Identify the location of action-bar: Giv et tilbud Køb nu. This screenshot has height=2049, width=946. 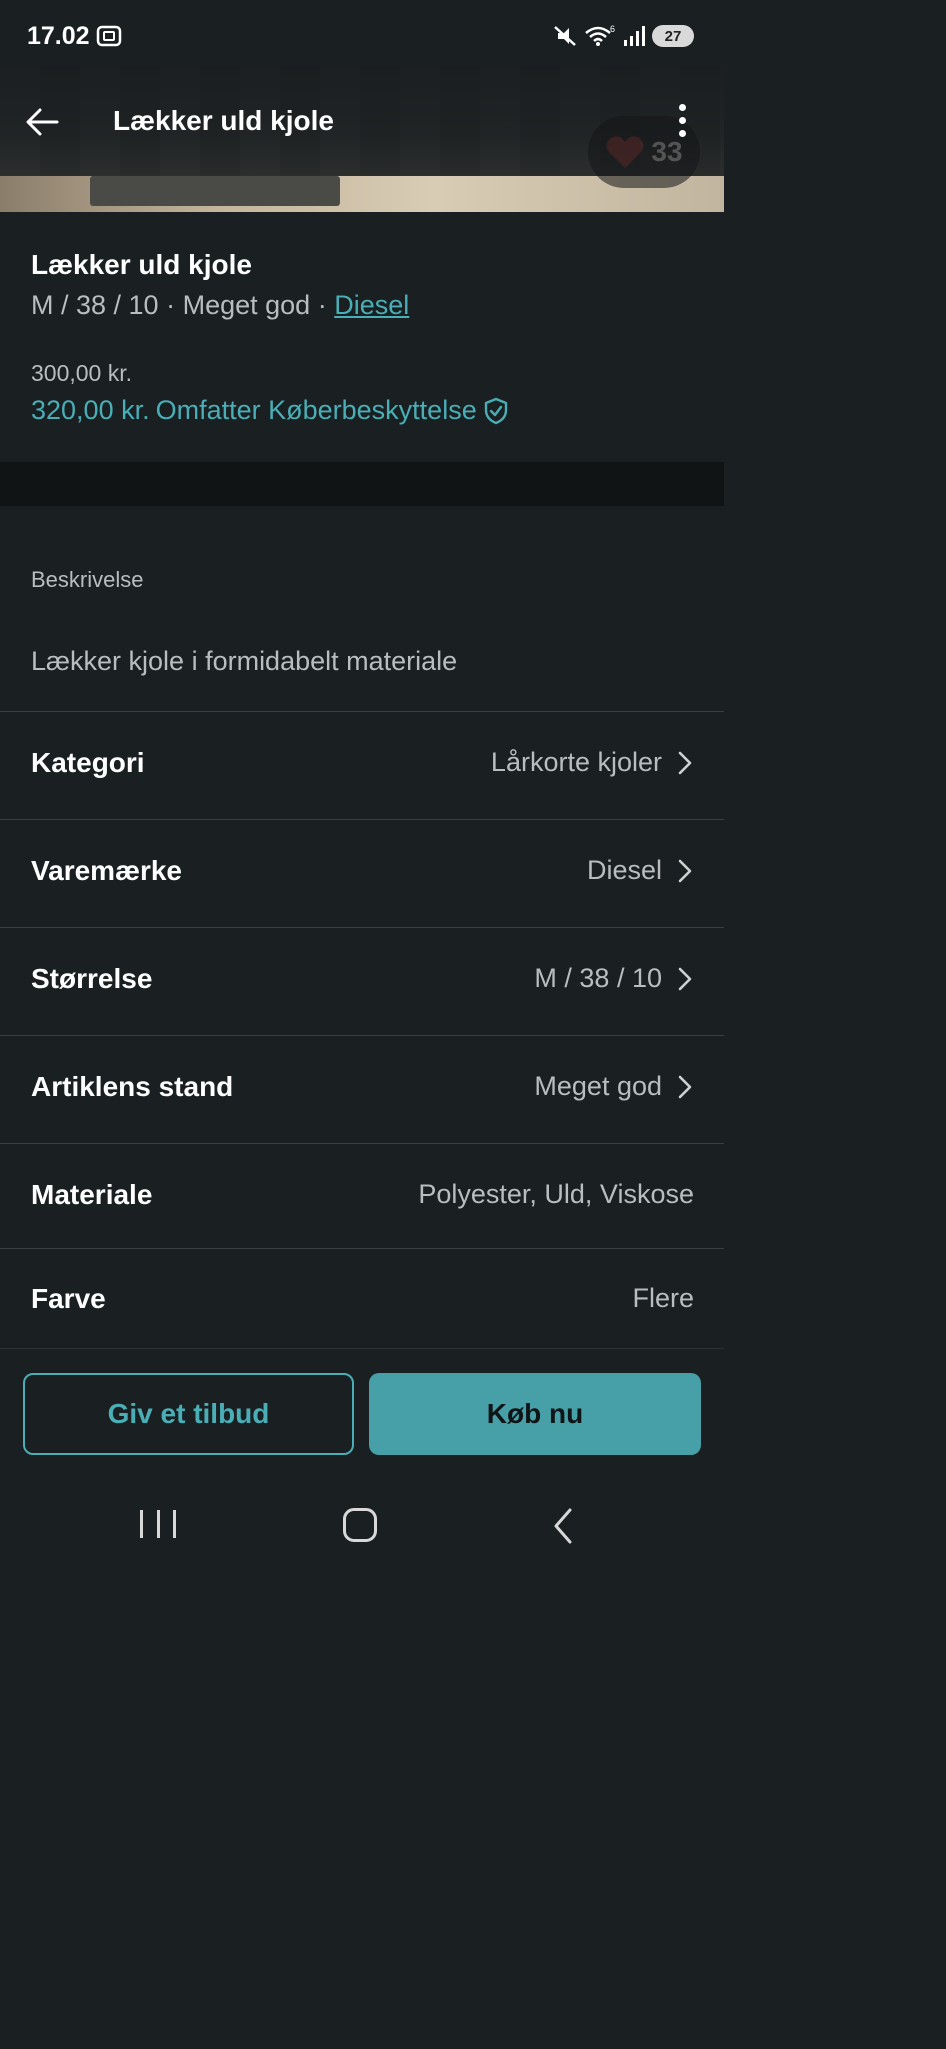
(362, 1403).